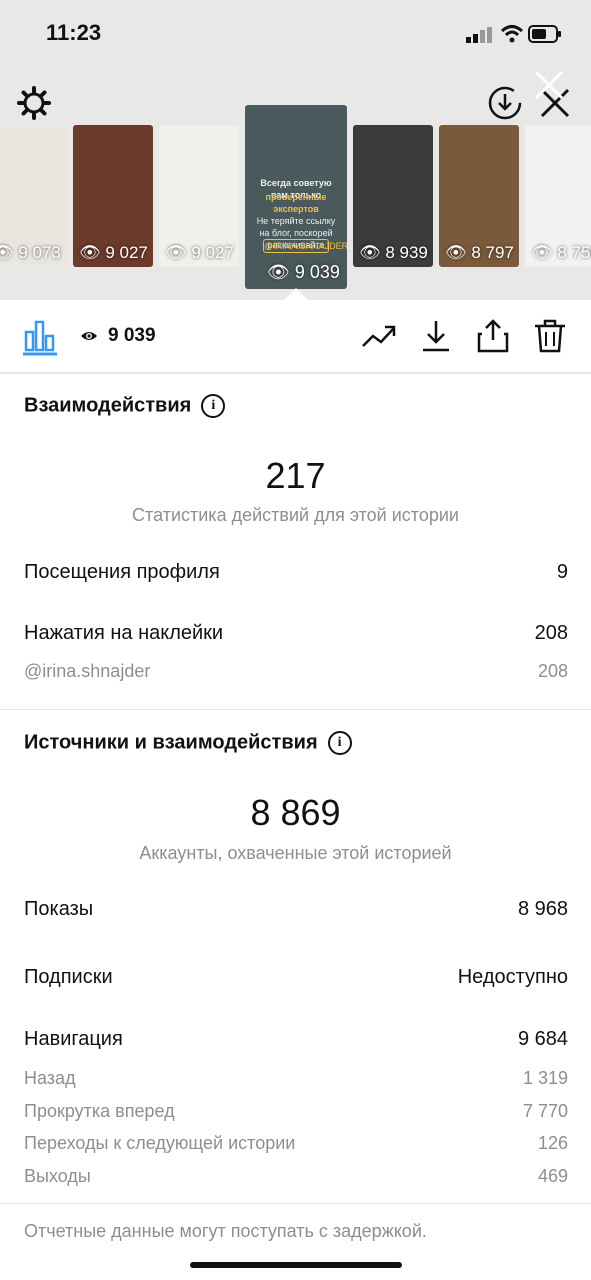 The image size is (591, 1280). What do you see at coordinates (295, 475) in the screenshot?
I see `interactions-total: 217` at bounding box center [295, 475].